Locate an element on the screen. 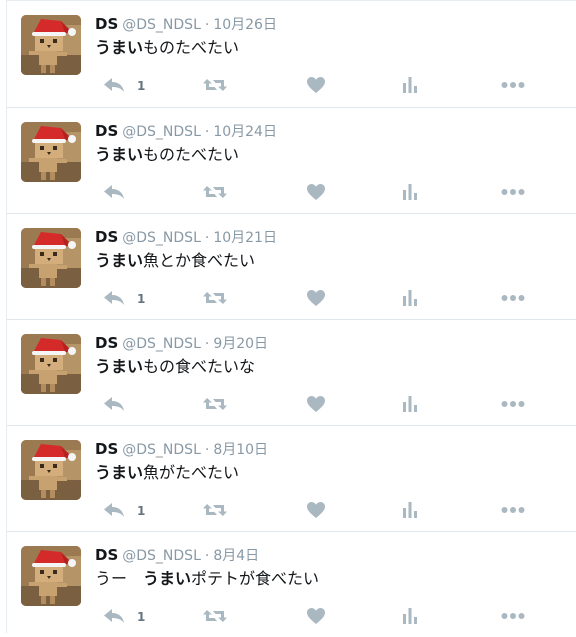  tweet-date: 9月20日 is located at coordinates (240, 344).